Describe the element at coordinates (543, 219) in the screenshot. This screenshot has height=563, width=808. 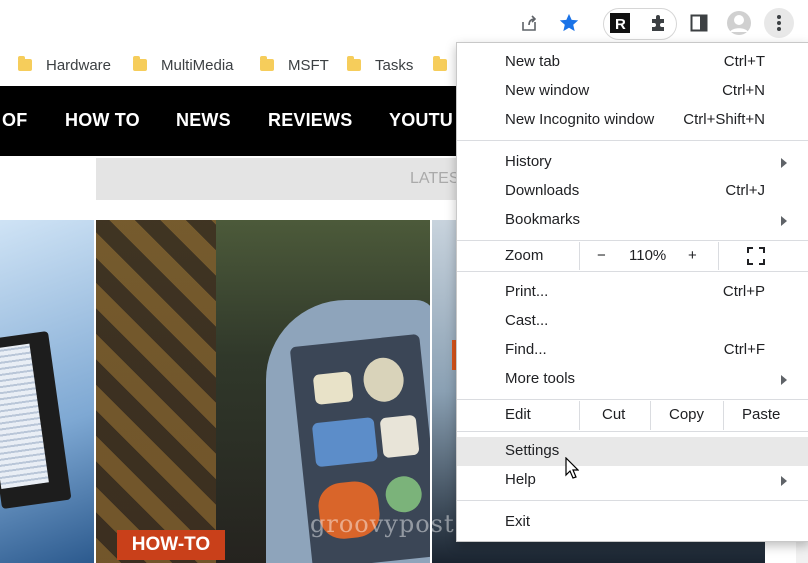
I see `menu-item-label: Bookmarks` at that location.